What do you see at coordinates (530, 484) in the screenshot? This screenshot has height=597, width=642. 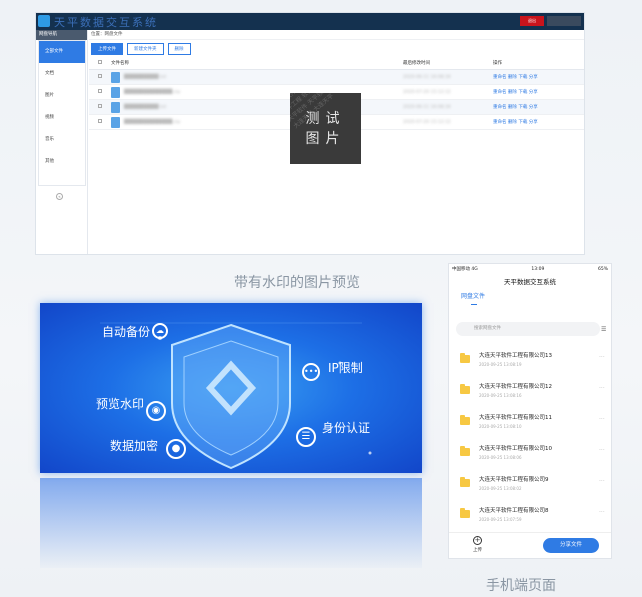 I see `list-item: 大连天平软件工程有限公司9 2020-09-25 13:08:02 ···` at bounding box center [530, 484].